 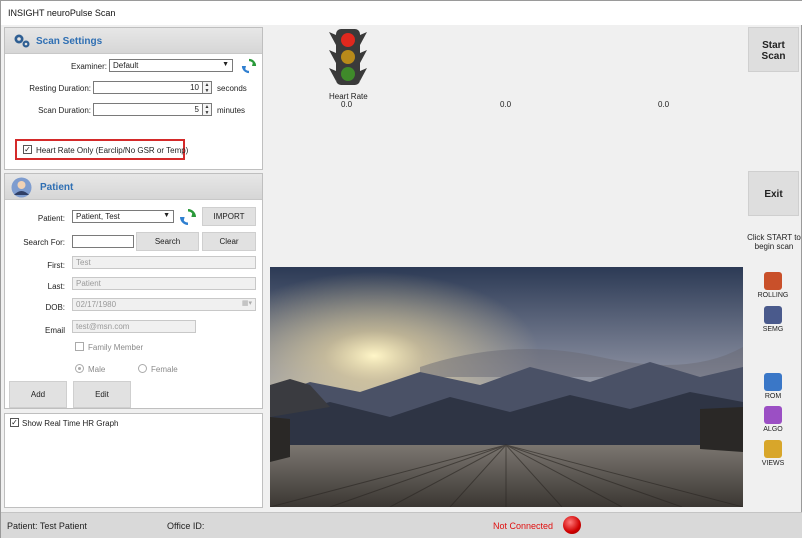 I want to click on patient-select: Patient, Test ▼, so click(x=123, y=216).